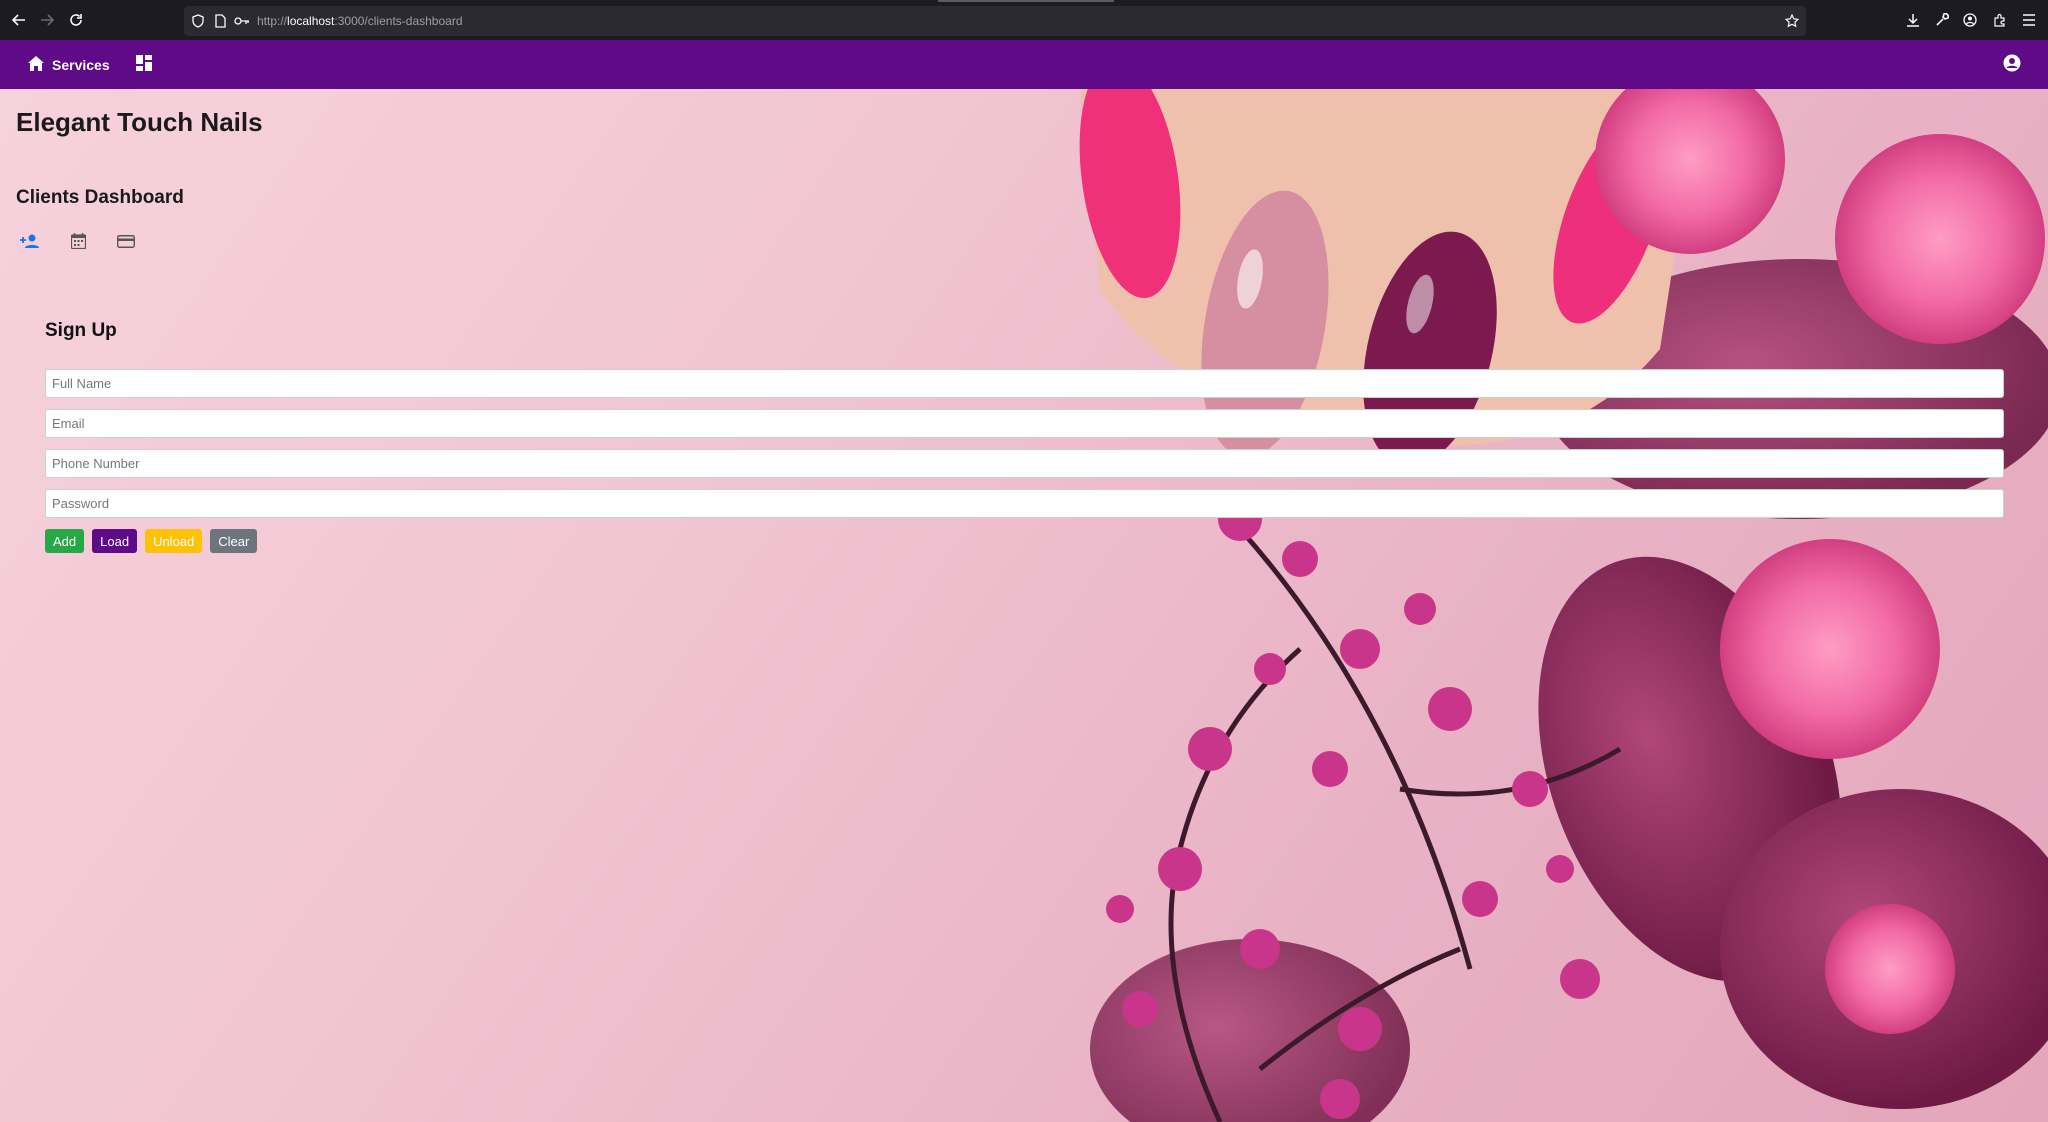 This screenshot has height=1122, width=2048. I want to click on browser-toolbar: http://localhost:3000/clients-dashboard, so click(1024, 20).